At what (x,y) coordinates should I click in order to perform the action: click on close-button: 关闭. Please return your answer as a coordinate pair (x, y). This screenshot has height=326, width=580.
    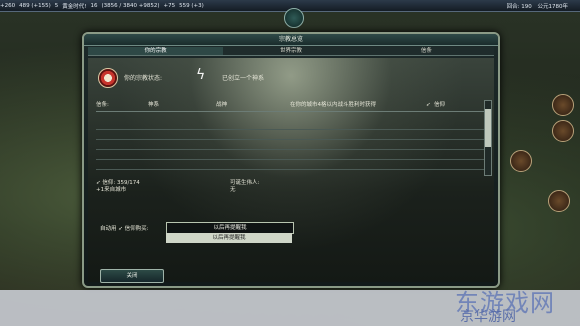
    Looking at the image, I should click on (132, 276).